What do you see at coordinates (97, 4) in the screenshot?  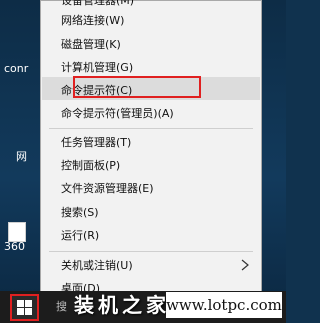 I see `menu-item-device-manager: 设备管理器(M)` at bounding box center [97, 4].